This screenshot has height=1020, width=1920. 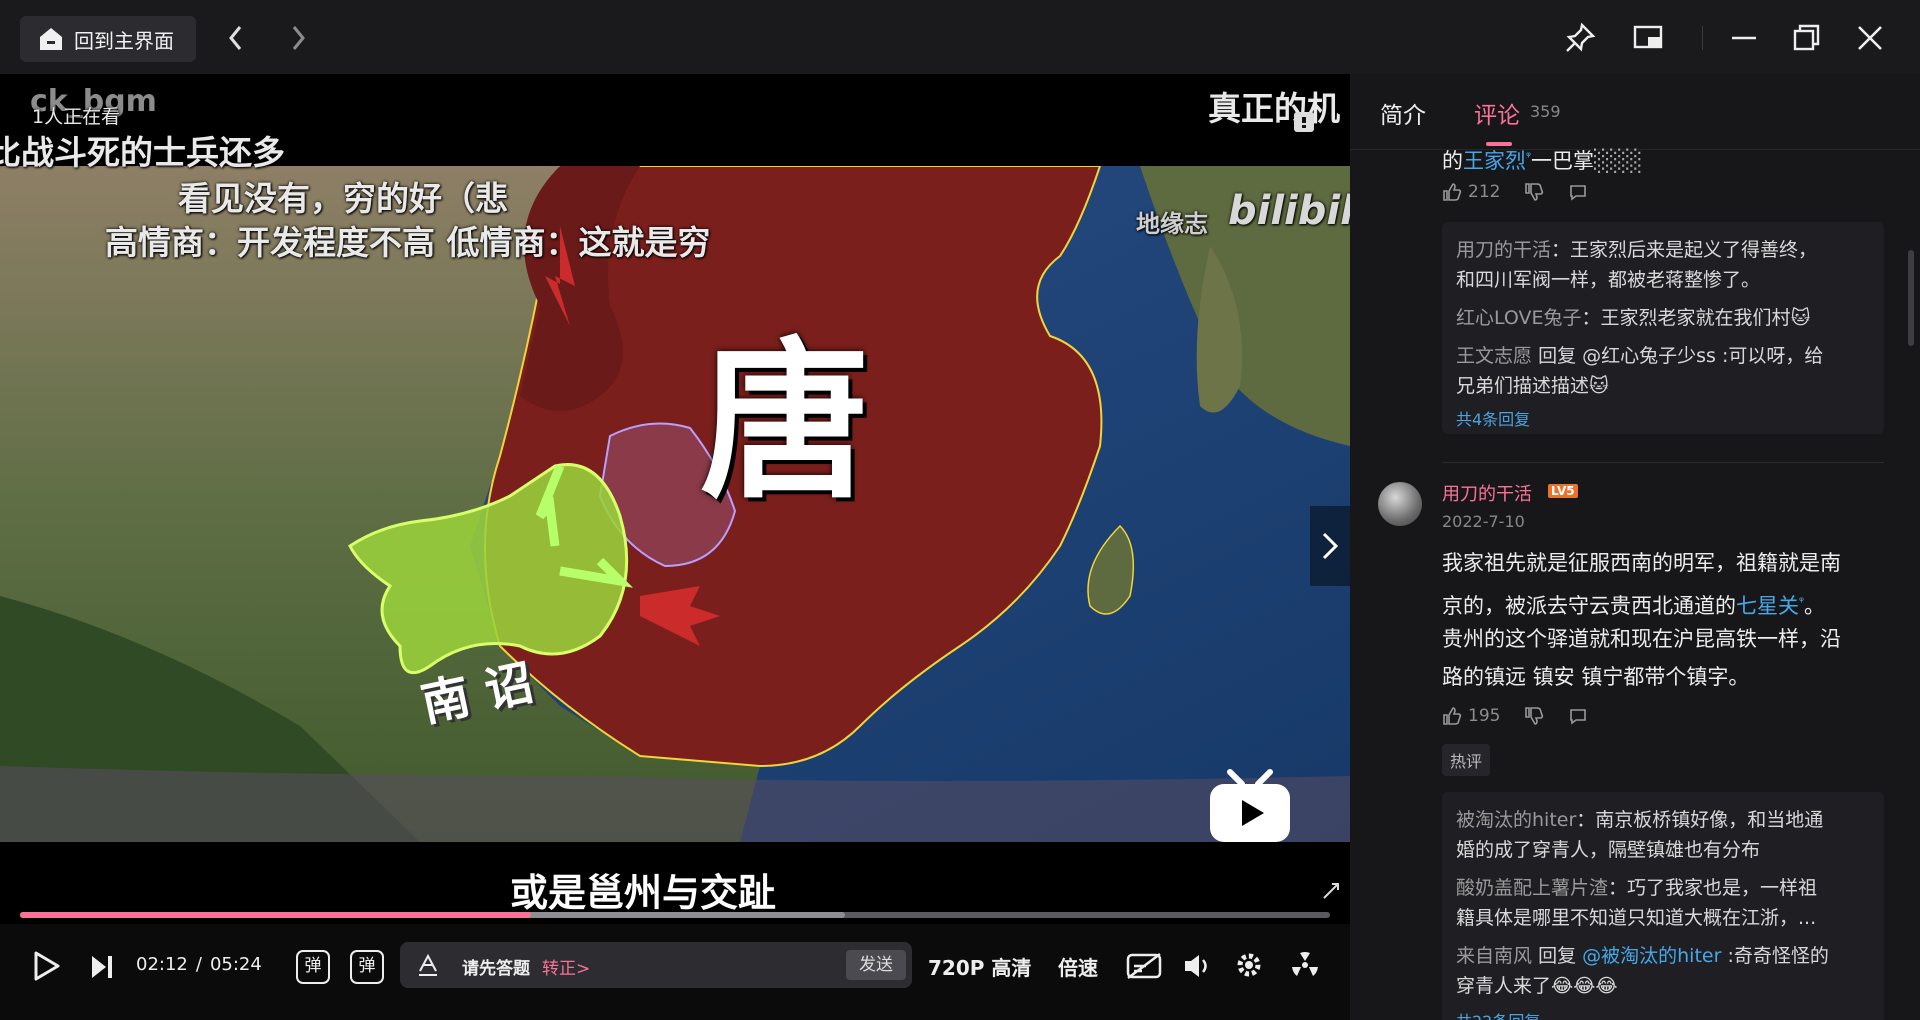 I want to click on hot-comment-tag: 热评, so click(x=1466, y=760).